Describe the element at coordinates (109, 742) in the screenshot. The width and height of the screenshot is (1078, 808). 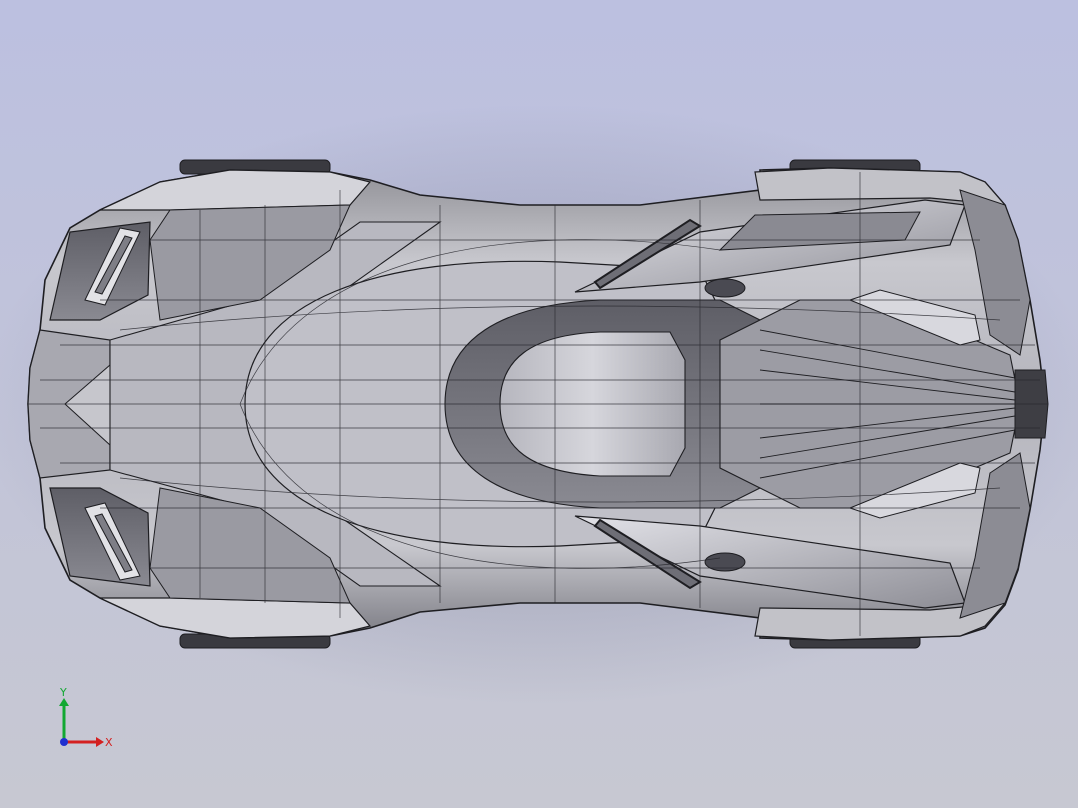
I see `x-axis-label: X` at that location.